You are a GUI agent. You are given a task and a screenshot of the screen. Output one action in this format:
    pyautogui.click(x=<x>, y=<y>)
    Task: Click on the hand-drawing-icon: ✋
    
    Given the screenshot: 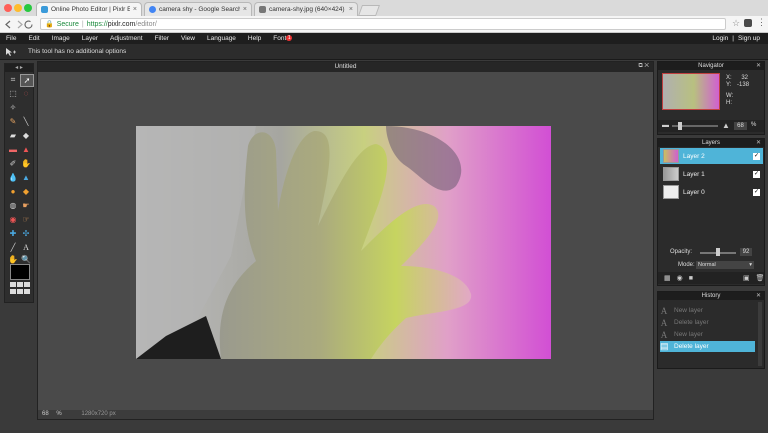 What is the action you would take?
    pyautogui.click(x=26, y=163)
    